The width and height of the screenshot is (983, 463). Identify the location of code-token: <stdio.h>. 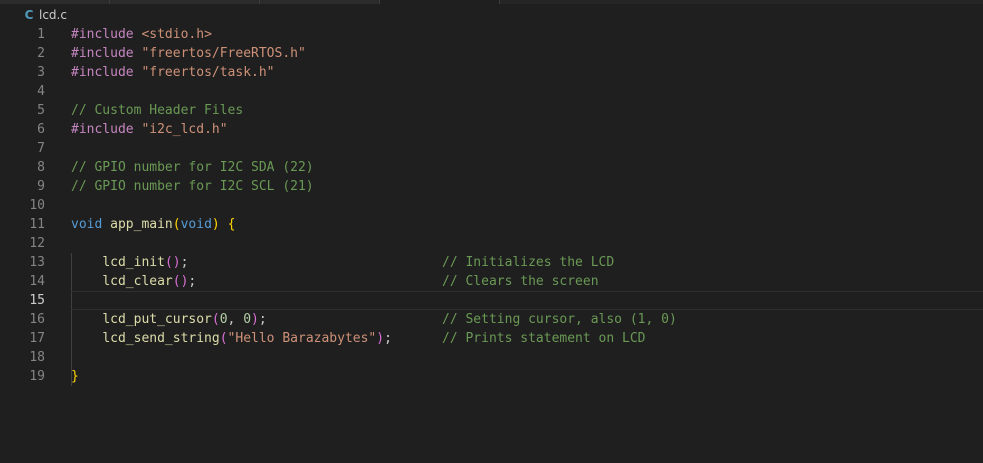
(176, 34).